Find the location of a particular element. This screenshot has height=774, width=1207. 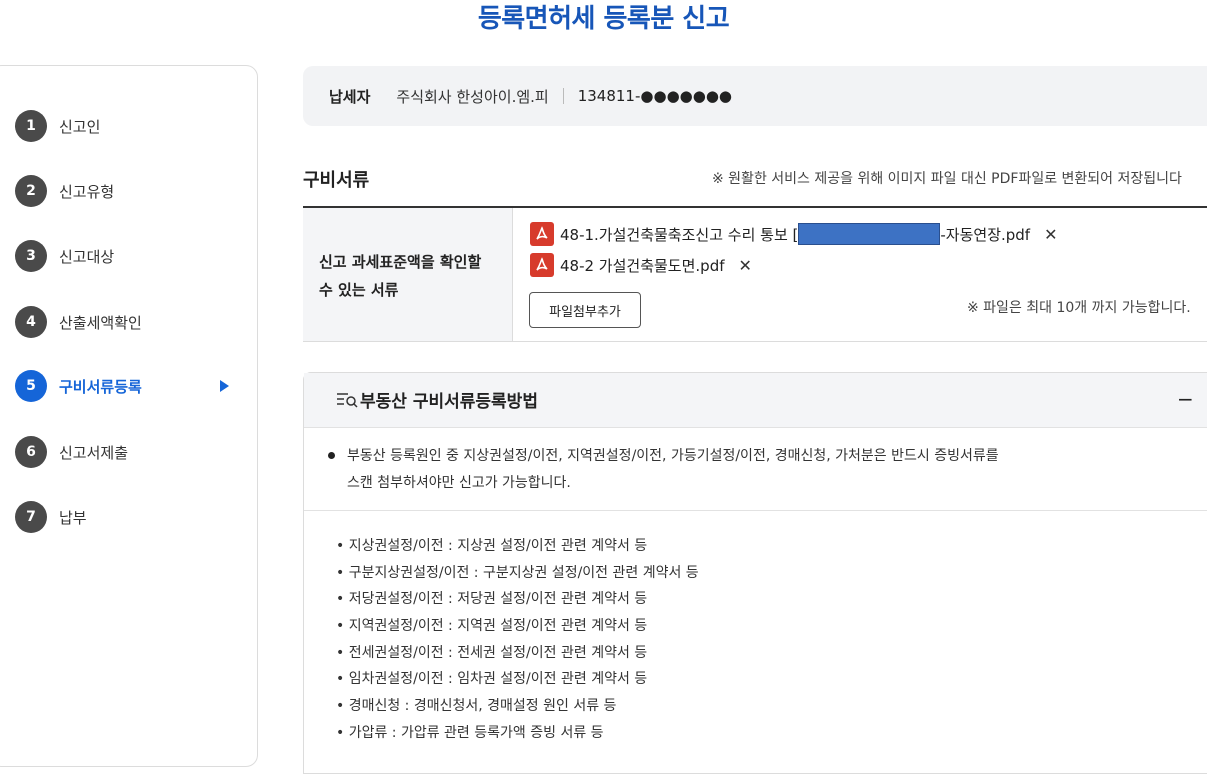

step-3: 3 신고대상 is located at coordinates (125, 256).